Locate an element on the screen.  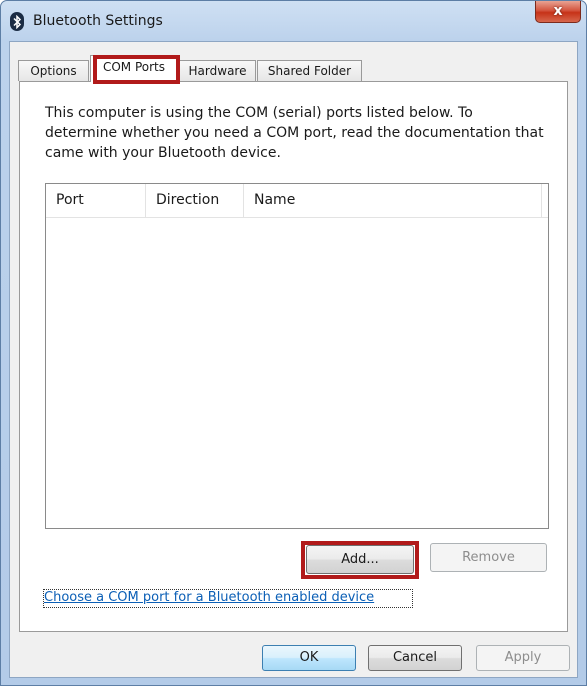
tab-options-label: Options is located at coordinates (53, 71).